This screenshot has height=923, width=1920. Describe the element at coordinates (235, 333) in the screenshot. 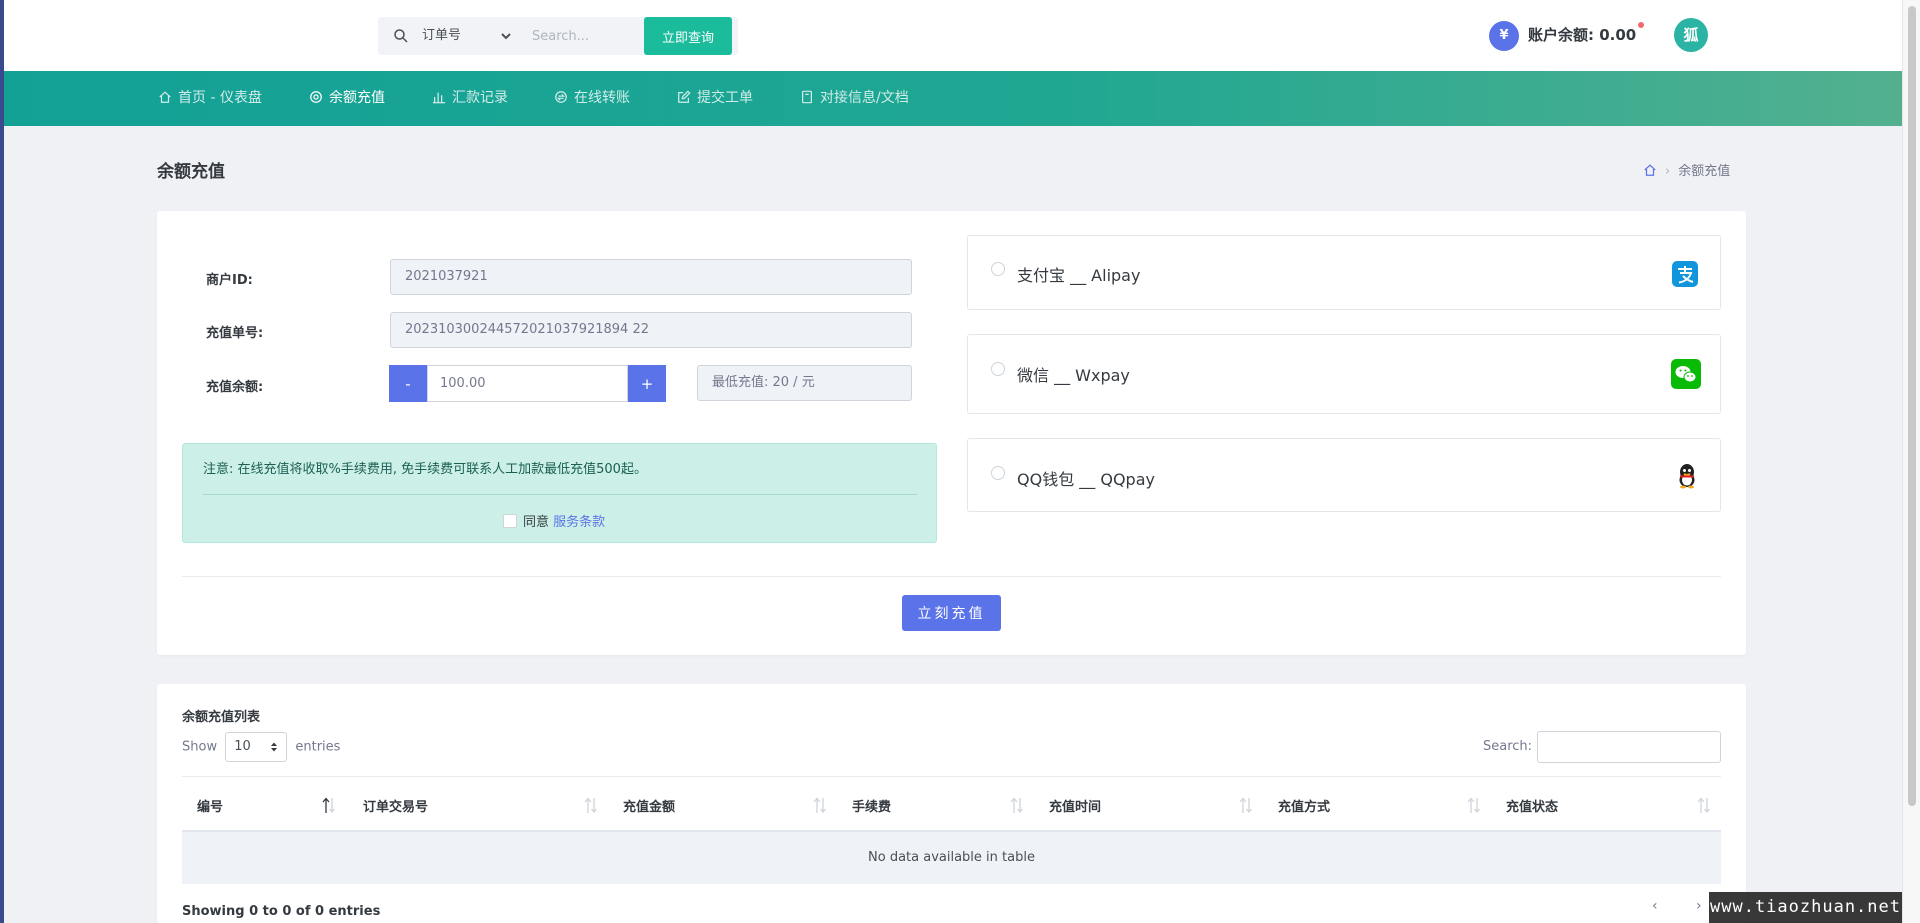

I see `order-number-label: 充值单号:` at that location.